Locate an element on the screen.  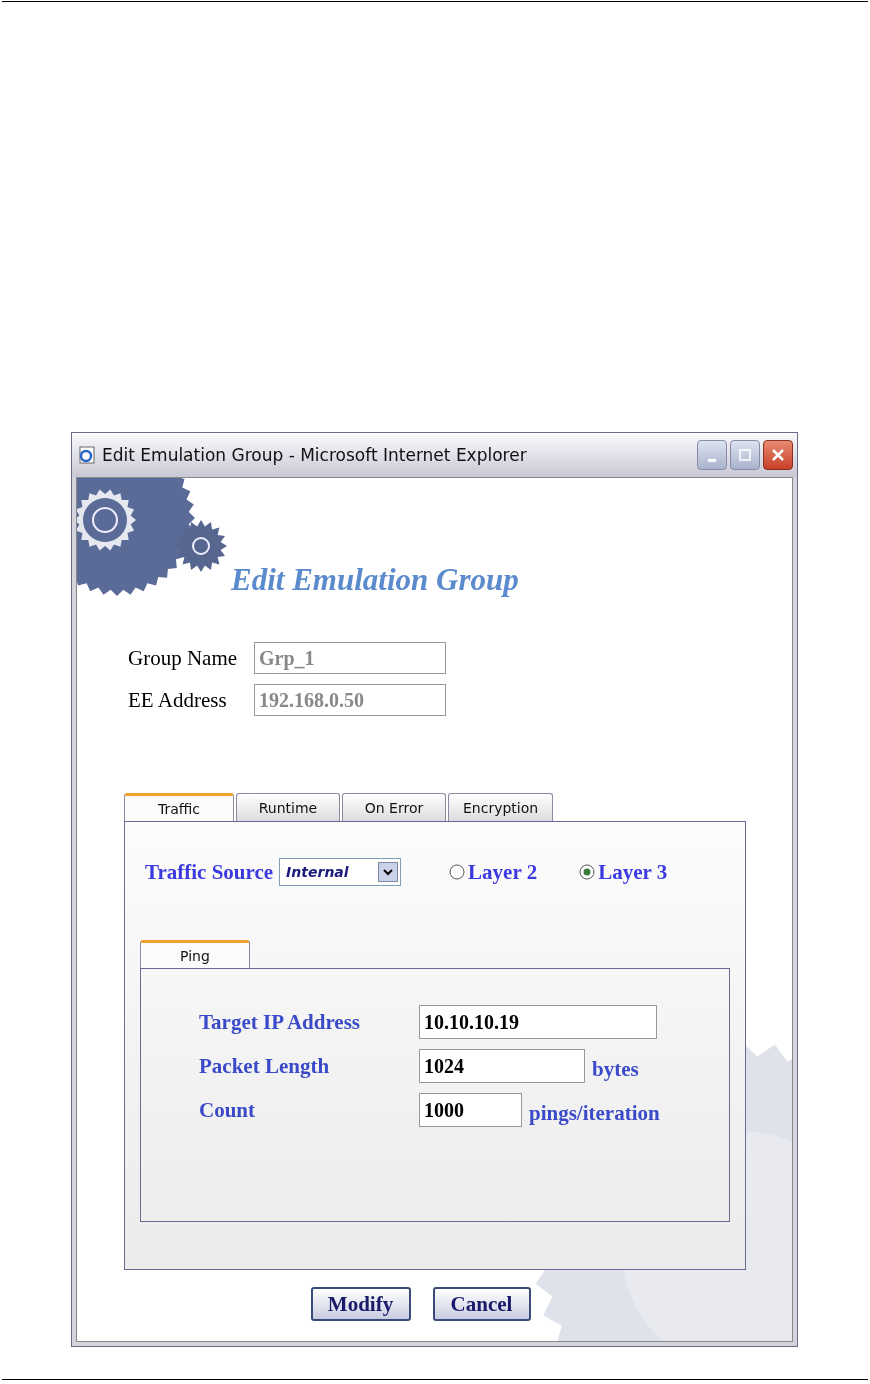
modify-button: Modify is located at coordinates (360, 1304).